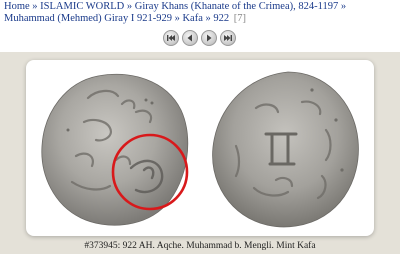 This screenshot has height=254, width=400. I want to click on breadcrumb-kafa: Kafa, so click(192, 18).